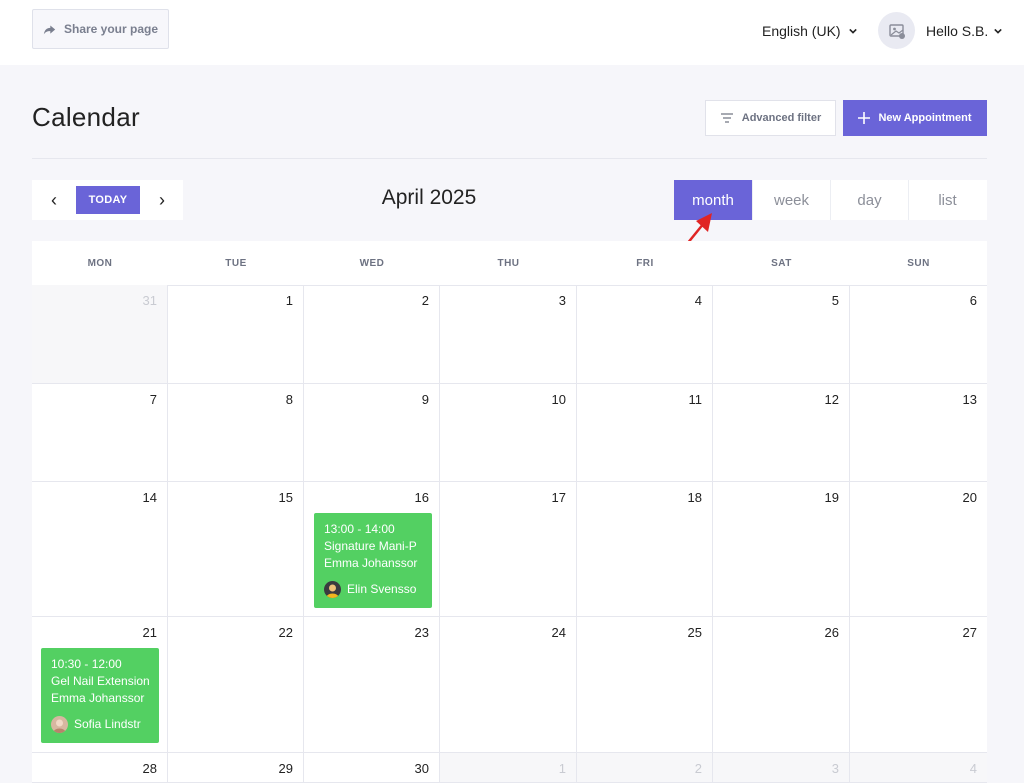  I want to click on event-staff: Sofia Lindstr, so click(96, 724).